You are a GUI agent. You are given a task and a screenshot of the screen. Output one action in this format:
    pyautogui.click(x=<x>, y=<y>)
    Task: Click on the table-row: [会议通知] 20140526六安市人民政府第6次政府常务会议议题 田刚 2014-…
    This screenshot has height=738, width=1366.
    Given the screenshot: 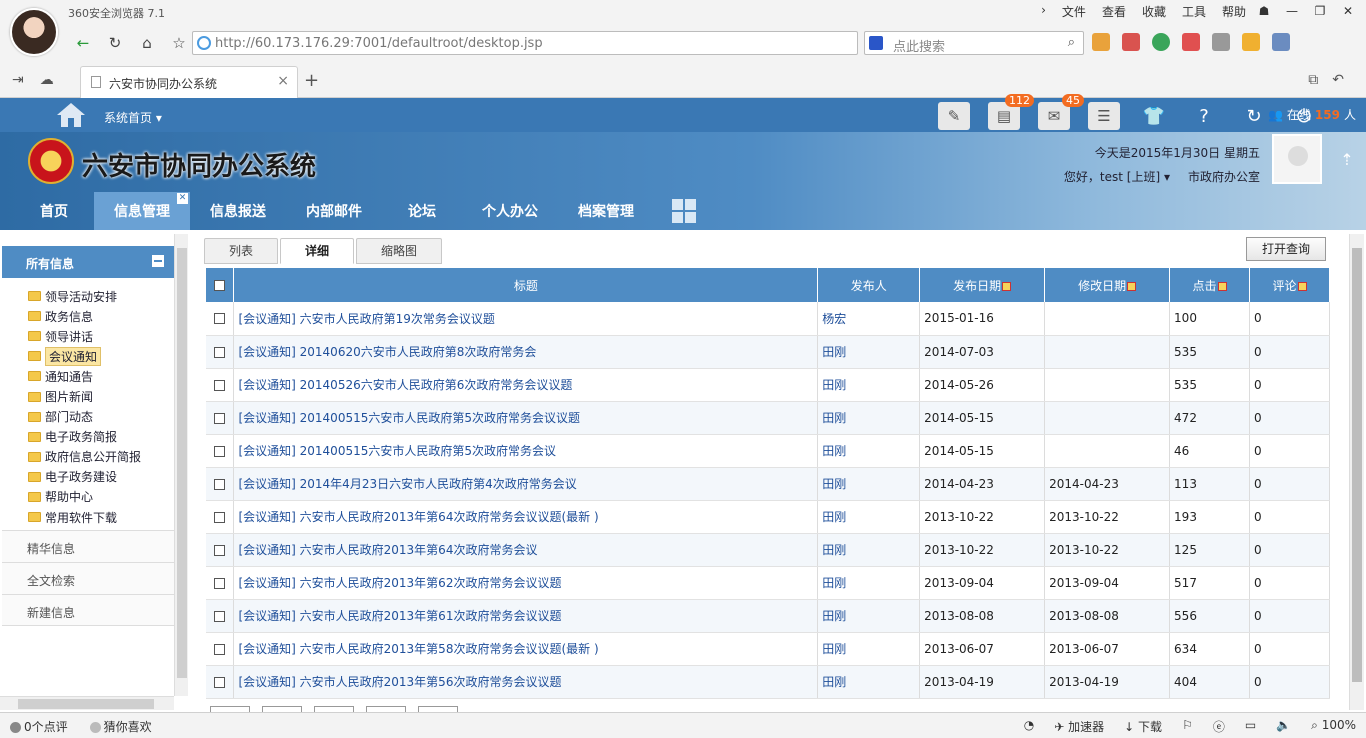 What is the action you would take?
    pyautogui.click(x=768, y=385)
    